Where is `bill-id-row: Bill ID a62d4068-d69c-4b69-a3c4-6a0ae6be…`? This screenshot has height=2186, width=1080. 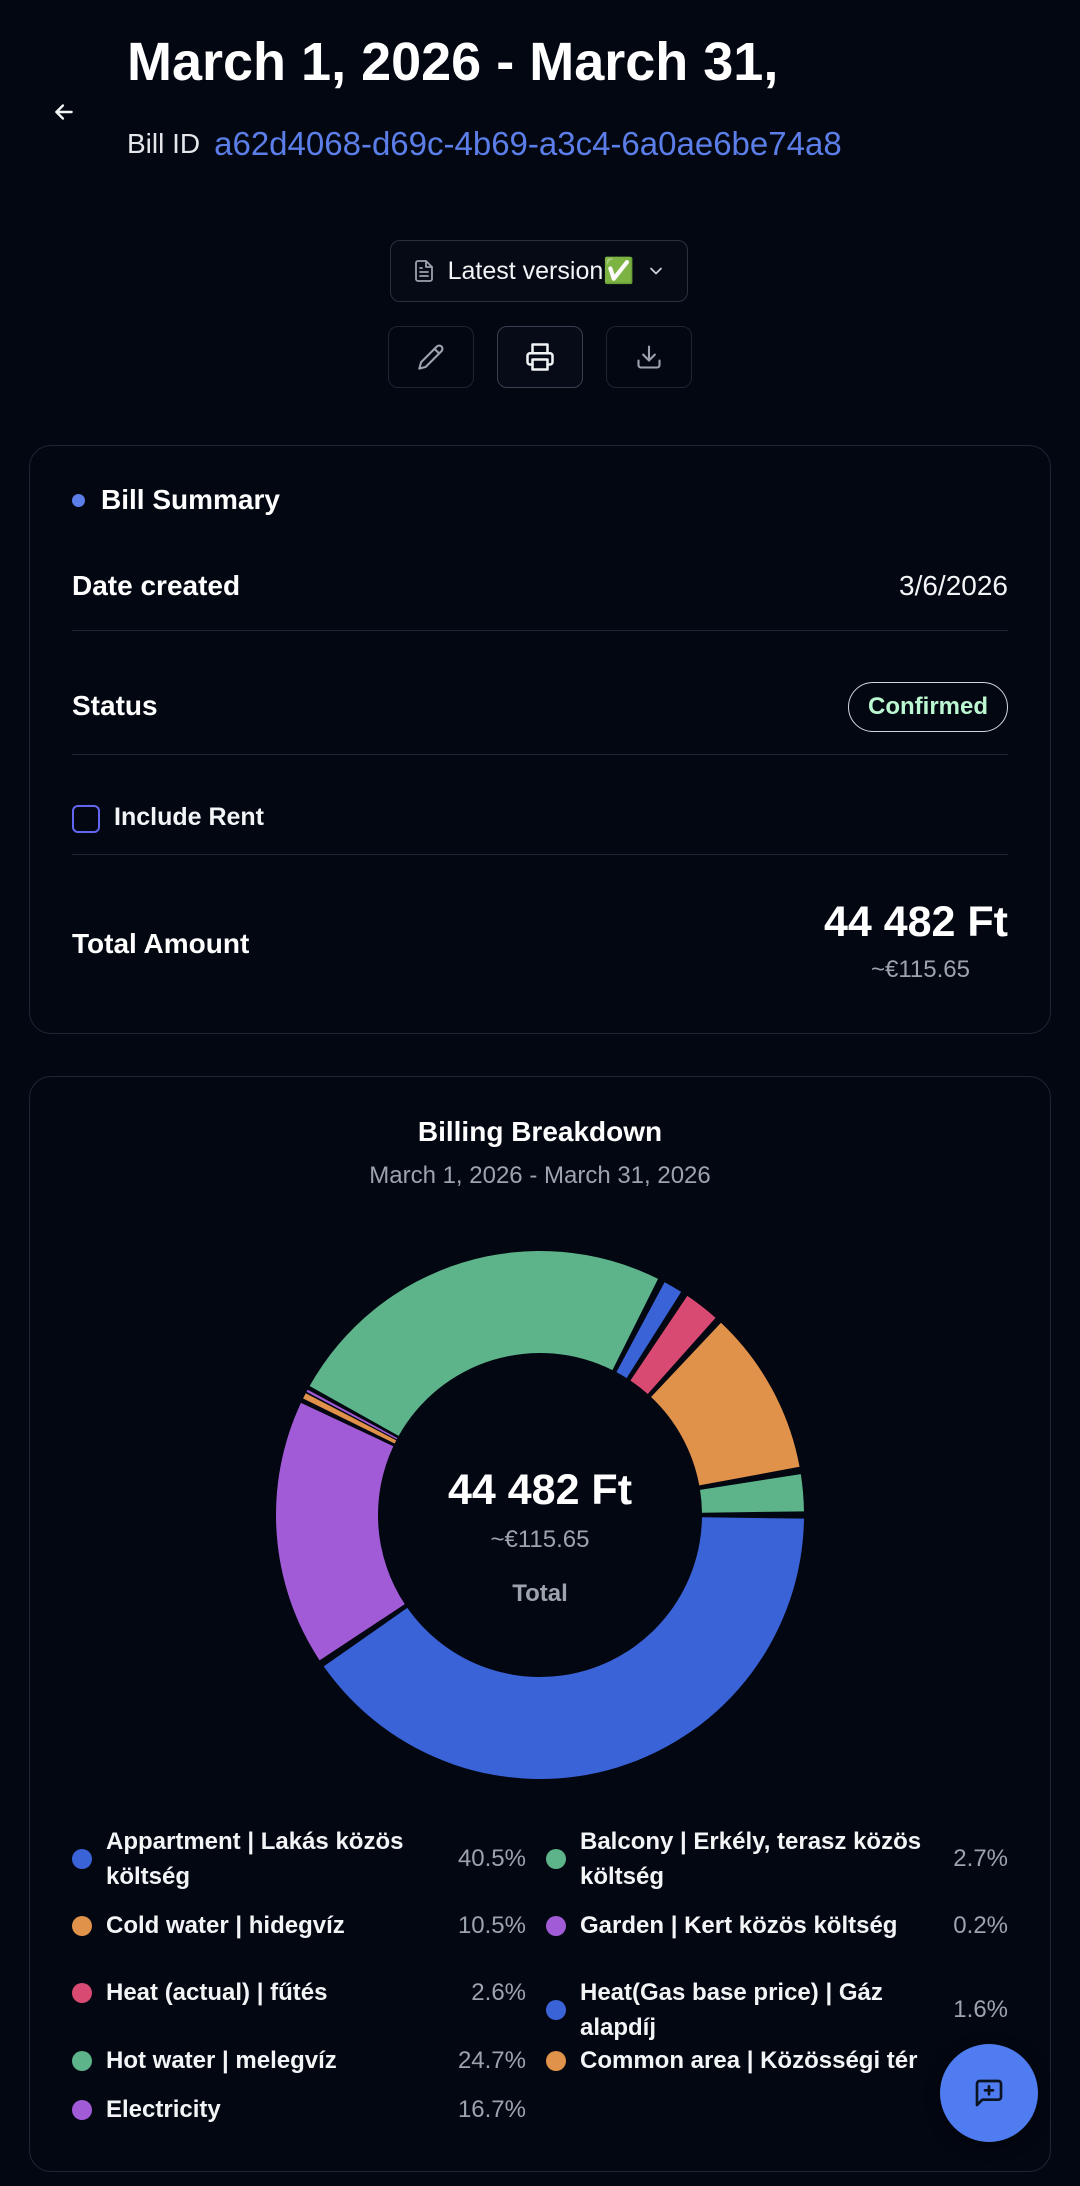
bill-id-row: Bill ID a62d4068-d69c-4b69-a3c4-6a0ae6be… is located at coordinates (484, 144).